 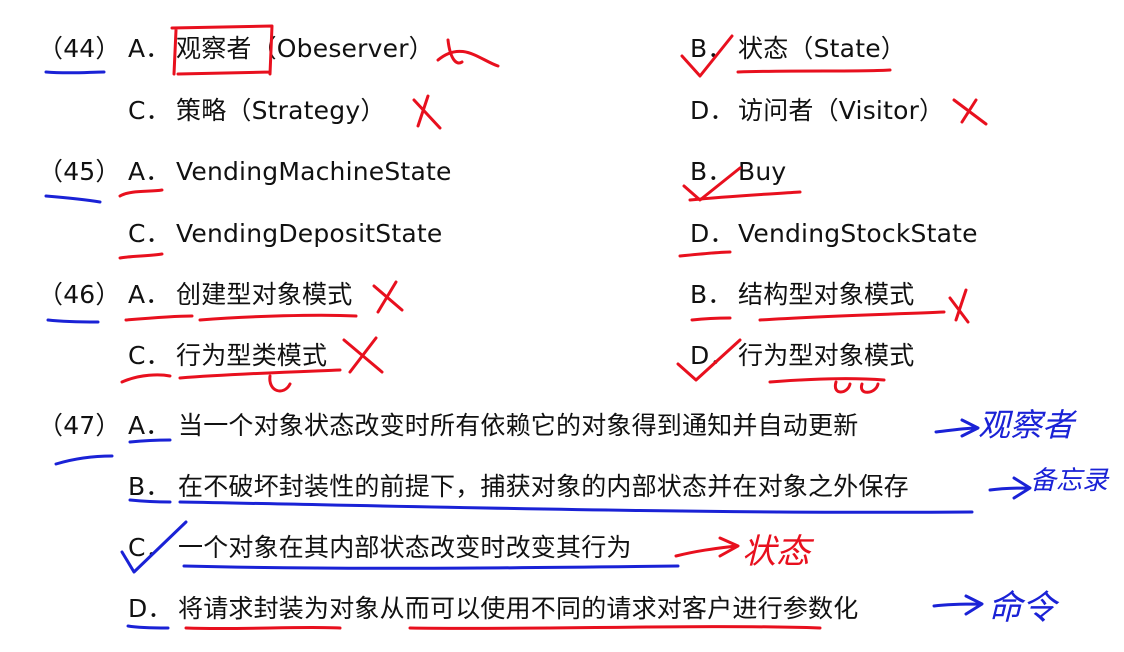 What do you see at coordinates (281, 110) in the screenshot?
I see `option-text: 策略（Strategy）` at bounding box center [281, 110].